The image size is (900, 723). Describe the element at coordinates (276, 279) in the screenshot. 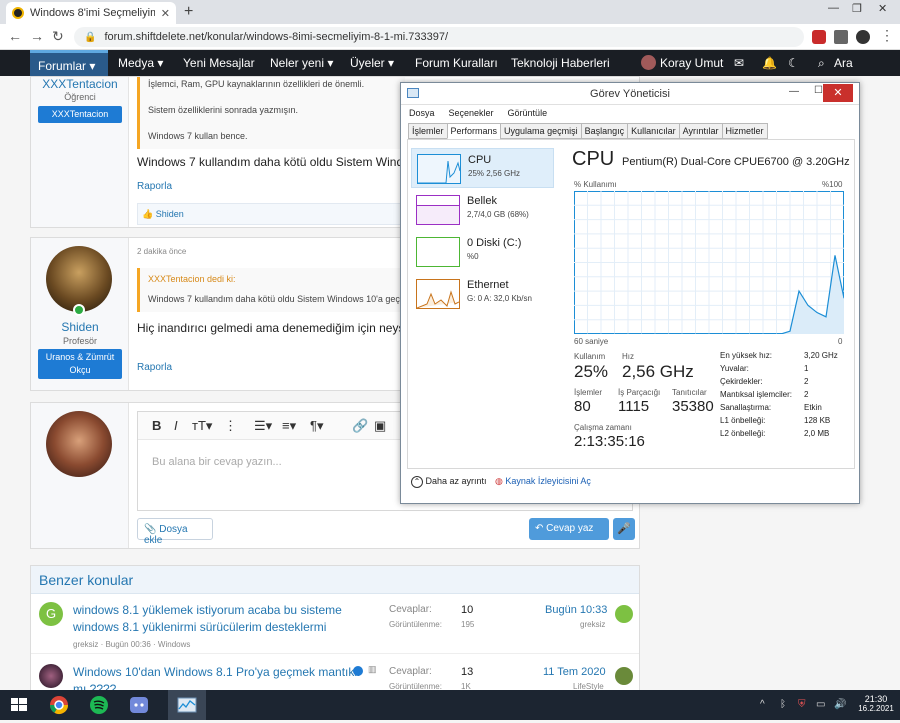

I see `quote-author: XXXTentacion dedi ki:` at that location.